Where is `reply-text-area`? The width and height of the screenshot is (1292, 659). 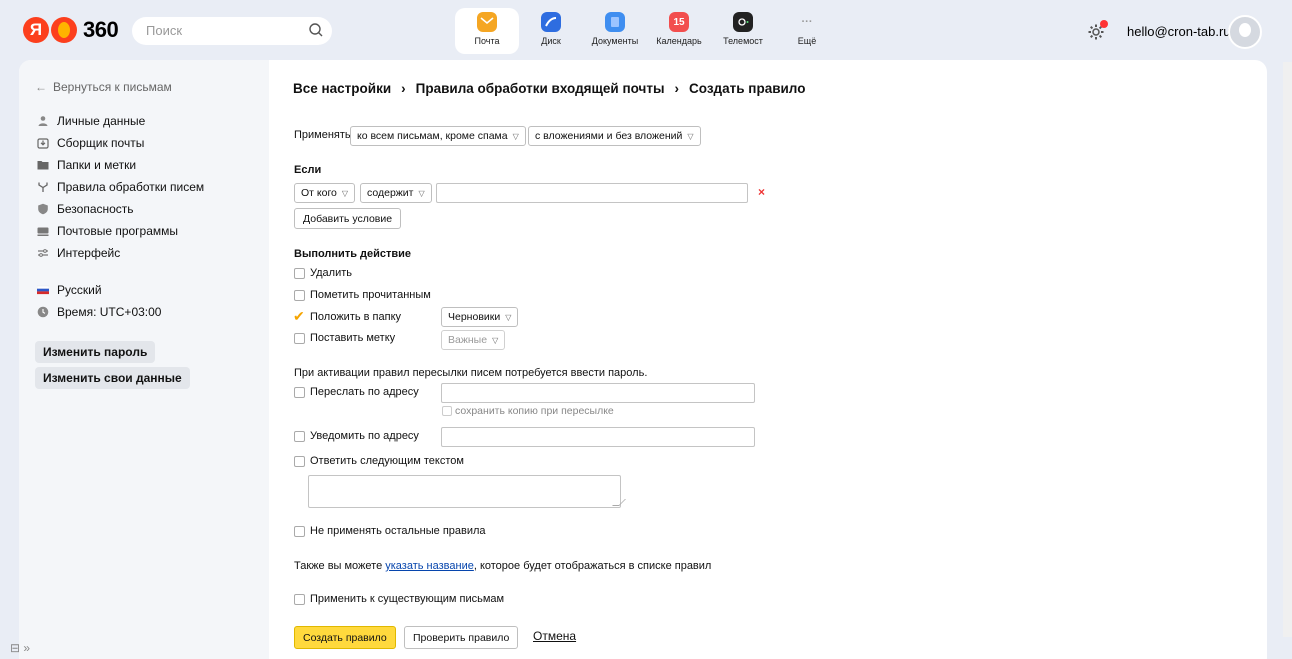
reply-text-area is located at coordinates (464, 491).